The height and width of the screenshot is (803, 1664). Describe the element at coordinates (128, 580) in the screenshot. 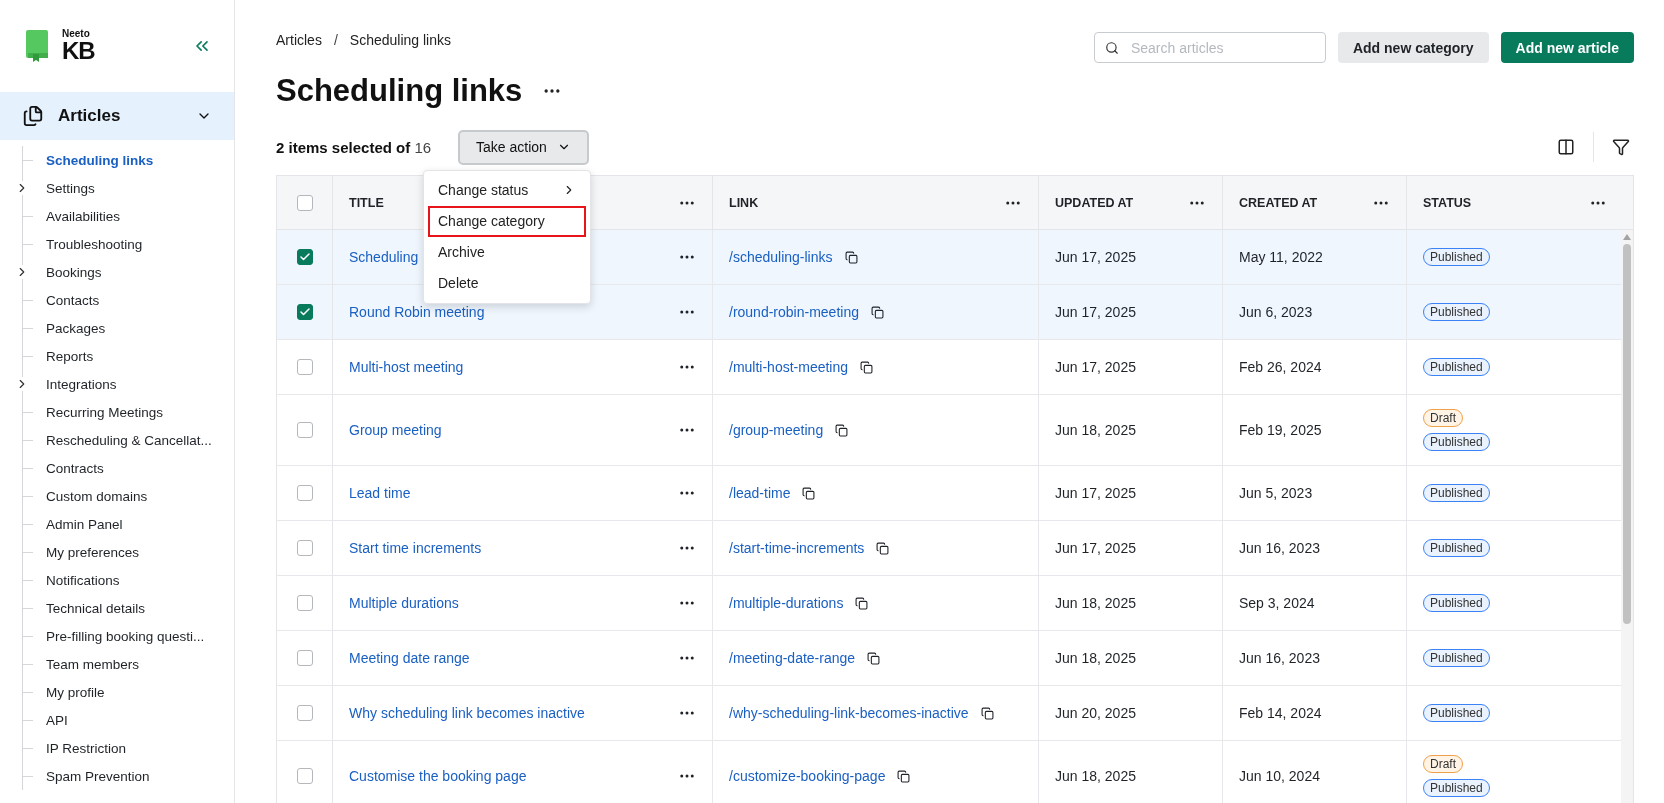

I see `sidebar-item: Notifications` at that location.